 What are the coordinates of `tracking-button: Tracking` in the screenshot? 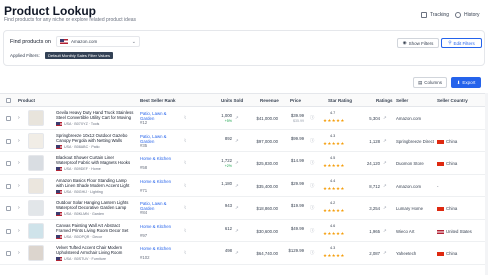 It's located at (435, 15).